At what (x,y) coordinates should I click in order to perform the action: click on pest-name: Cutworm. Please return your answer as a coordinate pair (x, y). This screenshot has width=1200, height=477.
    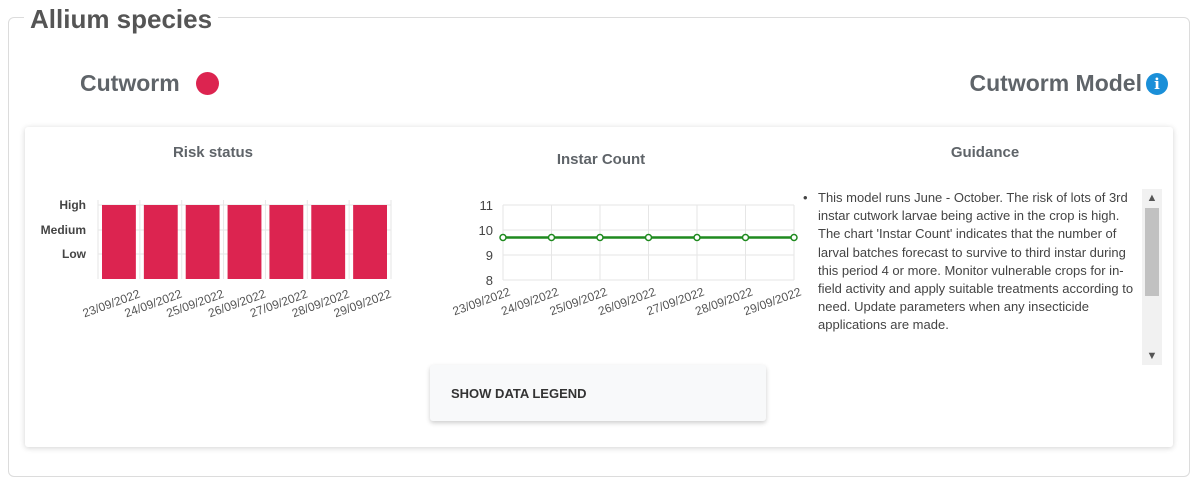
    Looking at the image, I should click on (130, 83).